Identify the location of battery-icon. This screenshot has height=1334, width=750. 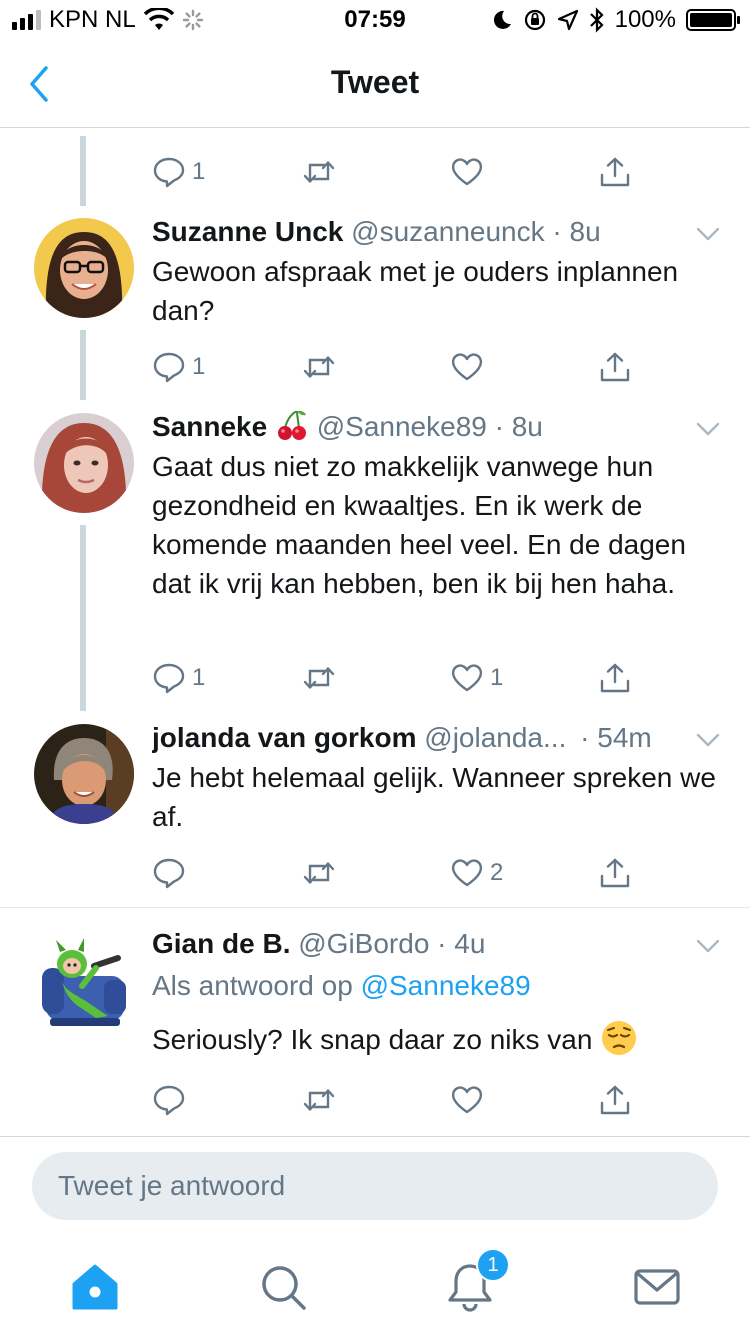
(713, 20).